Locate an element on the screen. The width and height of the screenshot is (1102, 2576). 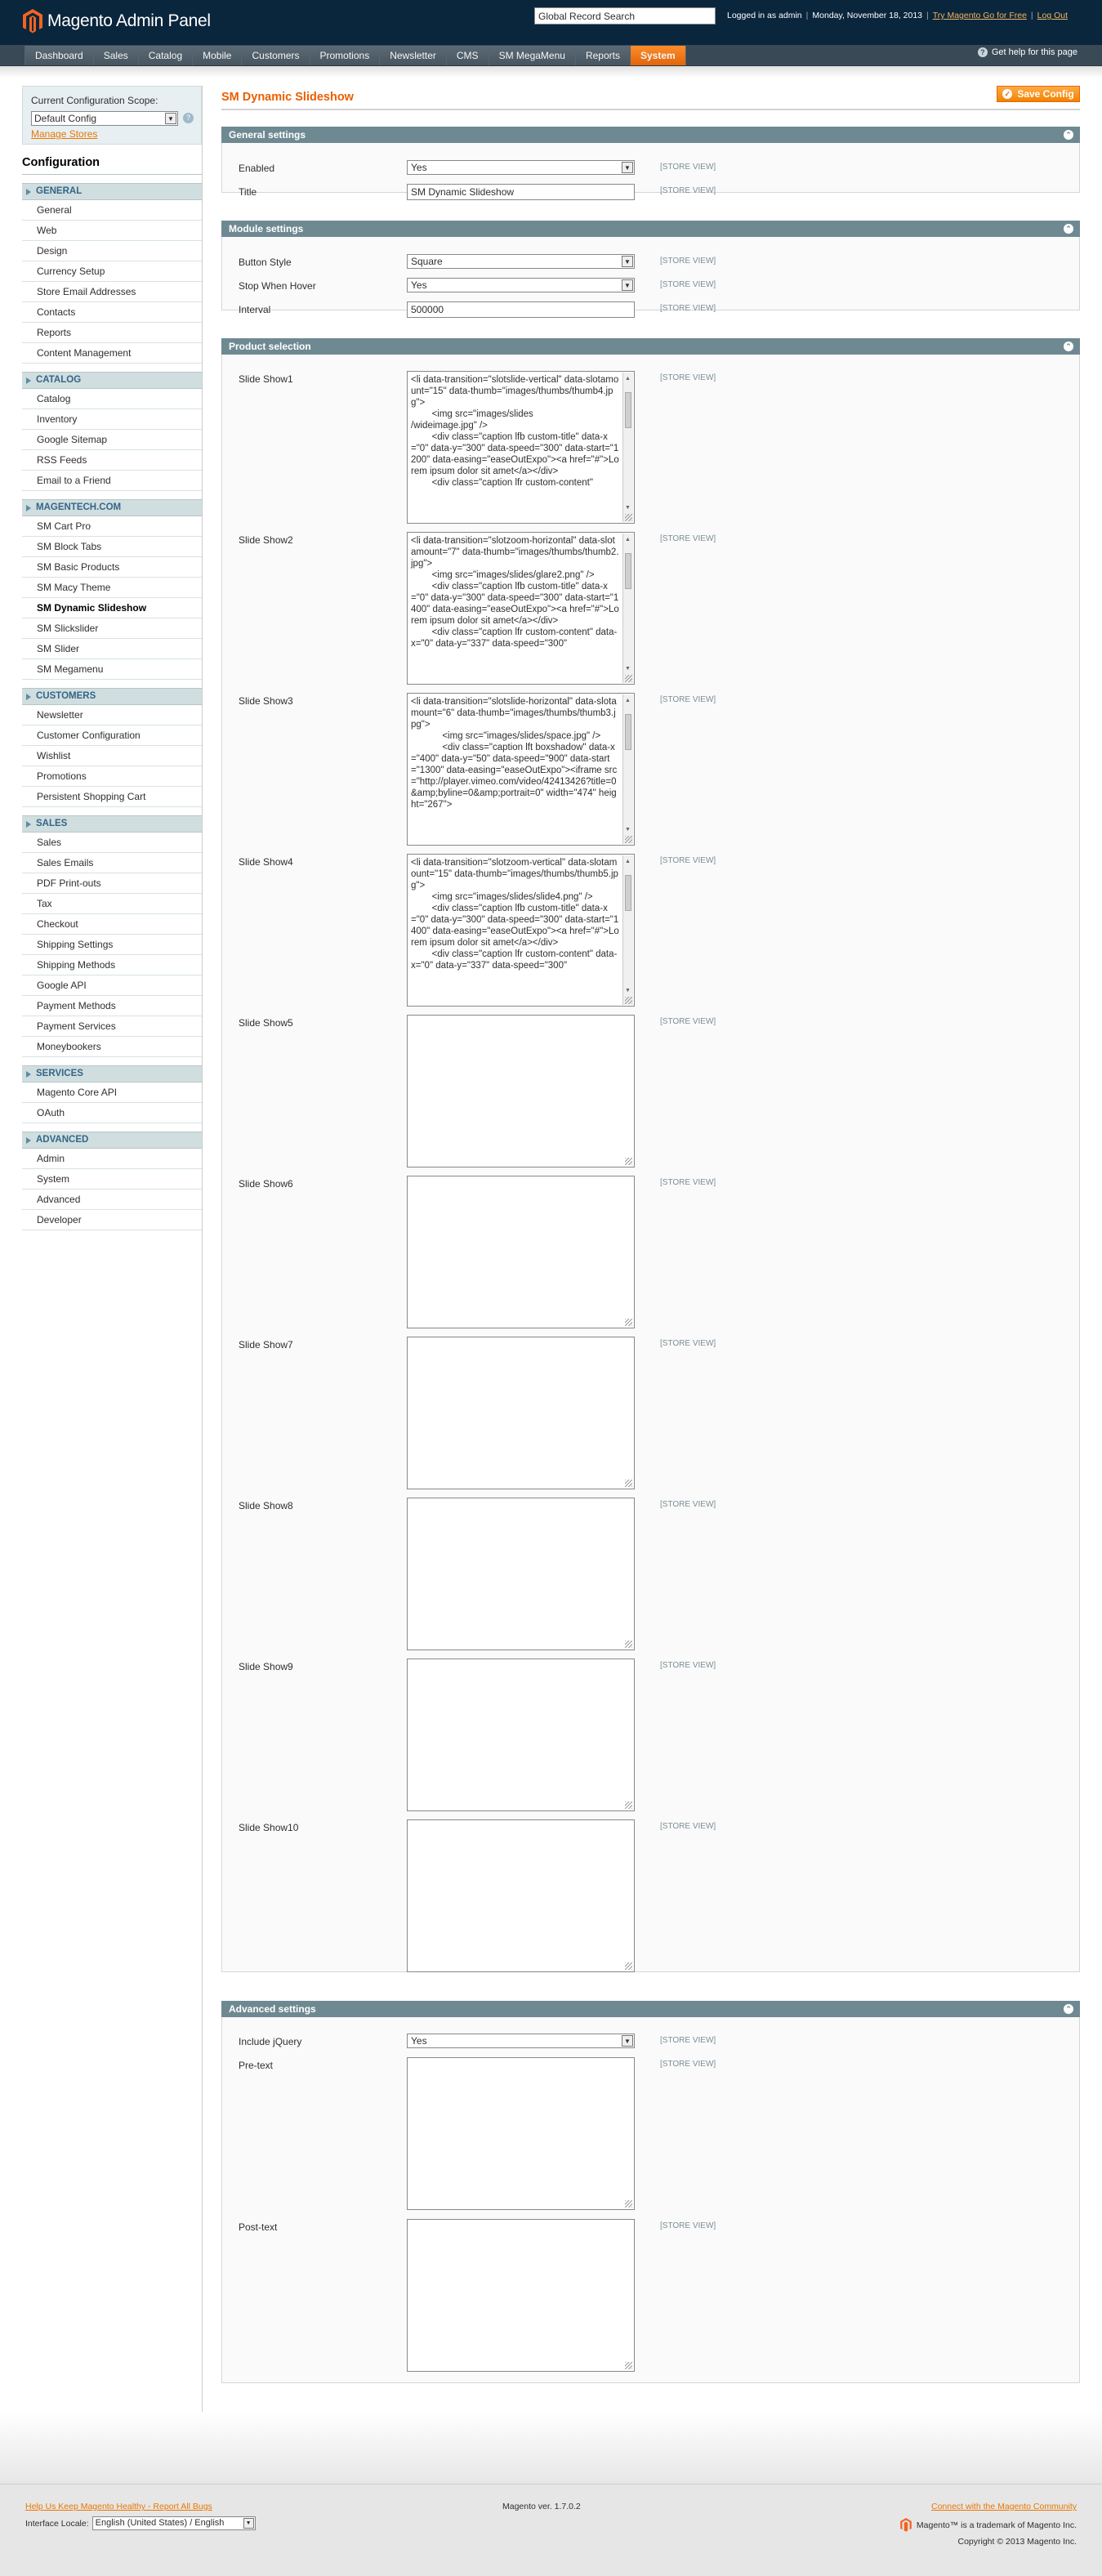
sidebar-item-customer-configuration: Customer Configuration is located at coordinates (112, 736).